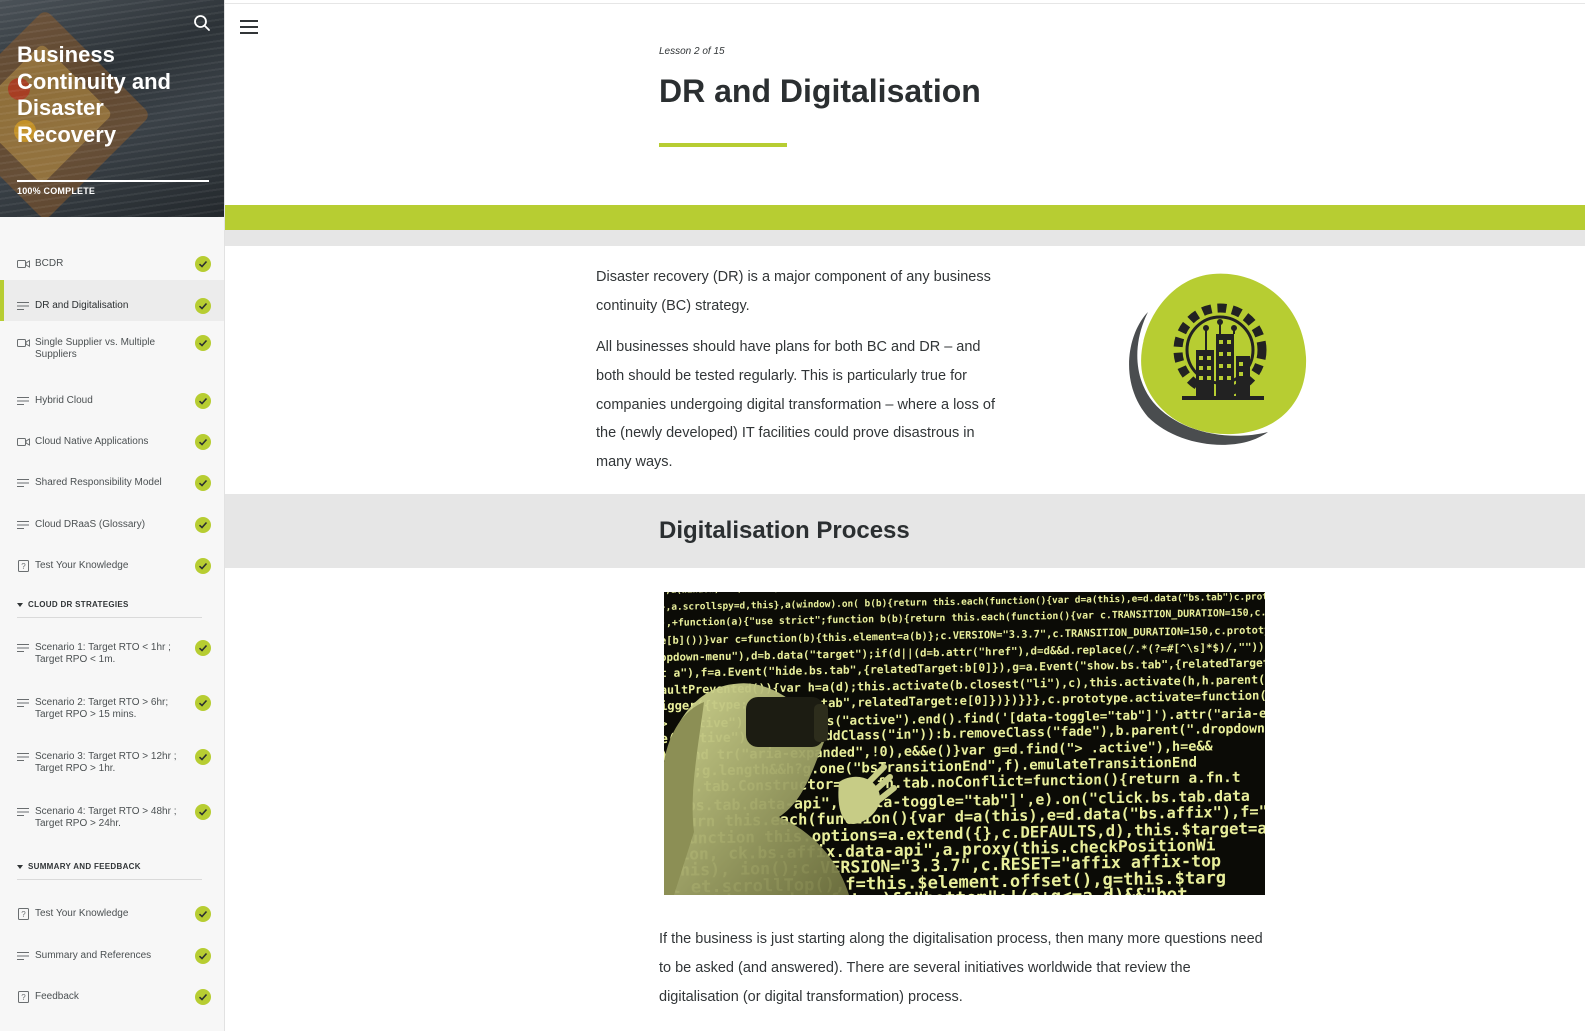 This screenshot has width=1585, height=1031. What do you see at coordinates (202, 23) in the screenshot?
I see `search-icon` at bounding box center [202, 23].